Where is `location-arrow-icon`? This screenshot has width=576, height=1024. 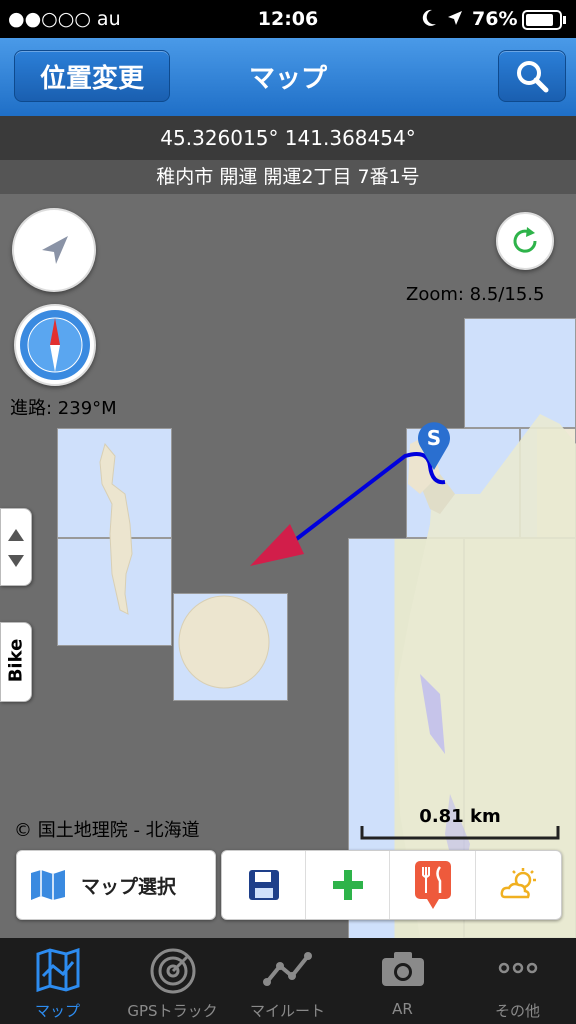
location-arrow-icon is located at coordinates (455, 20).